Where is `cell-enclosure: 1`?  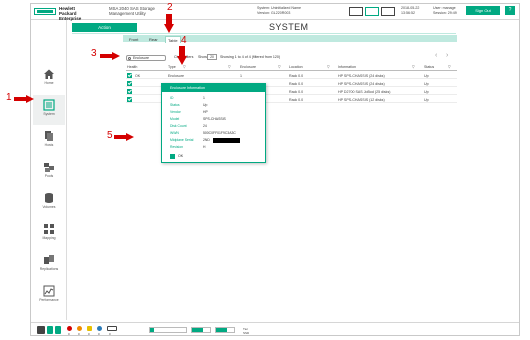
cell-enclosure: 1 is located at coordinates (241, 76).